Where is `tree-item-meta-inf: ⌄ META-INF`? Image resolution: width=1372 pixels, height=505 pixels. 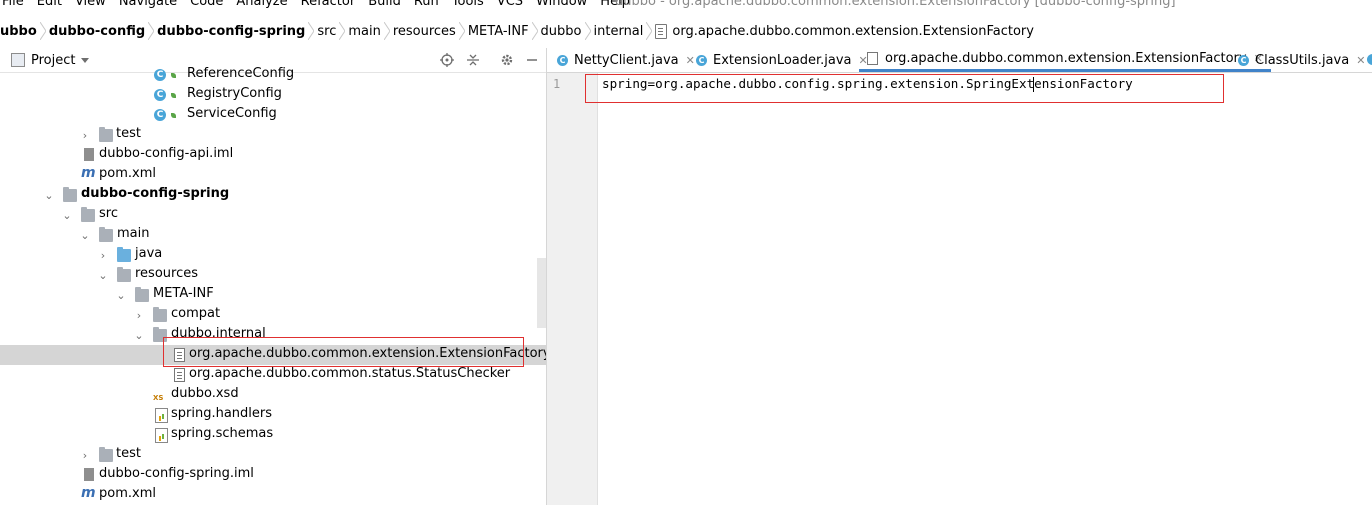
tree-item-meta-inf: ⌄ META-INF is located at coordinates (273, 295).